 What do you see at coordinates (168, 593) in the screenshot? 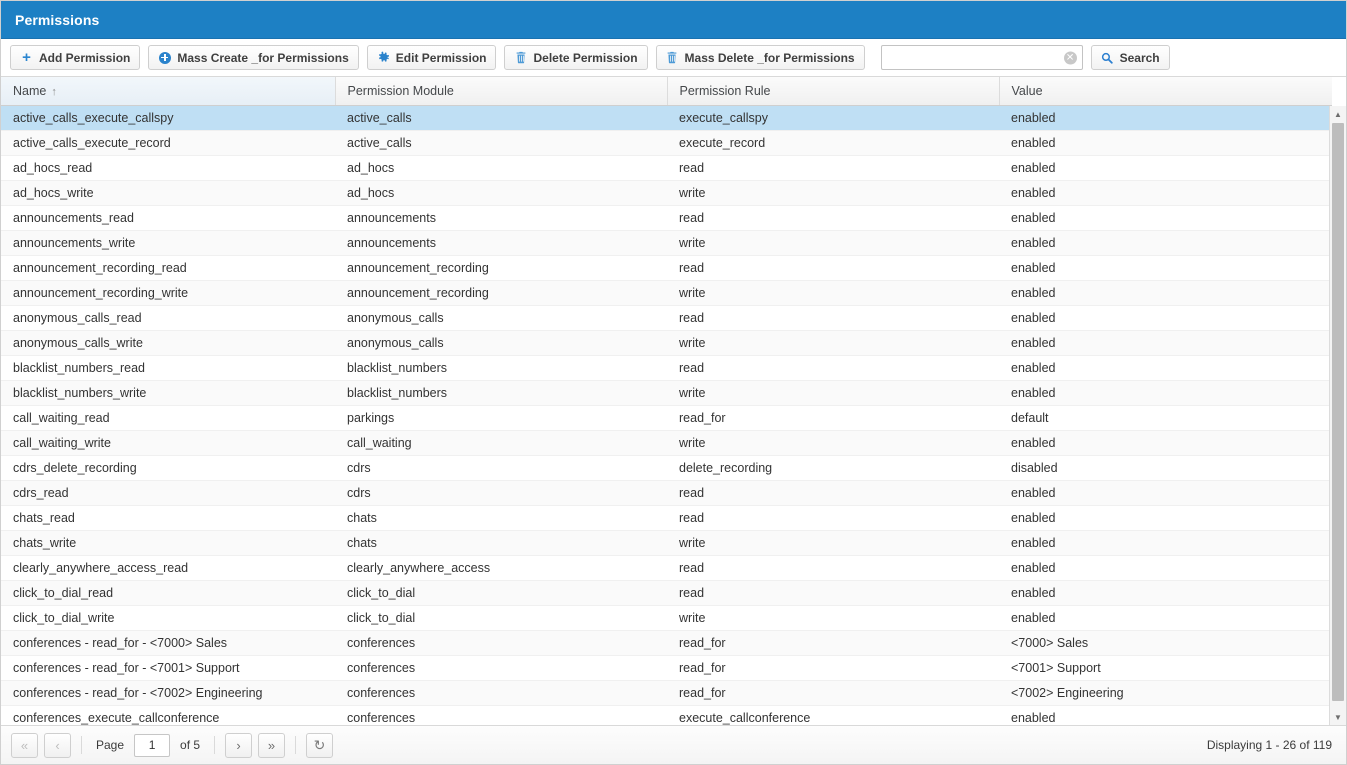
I see `cell-name: click_to_dial_read` at bounding box center [168, 593].